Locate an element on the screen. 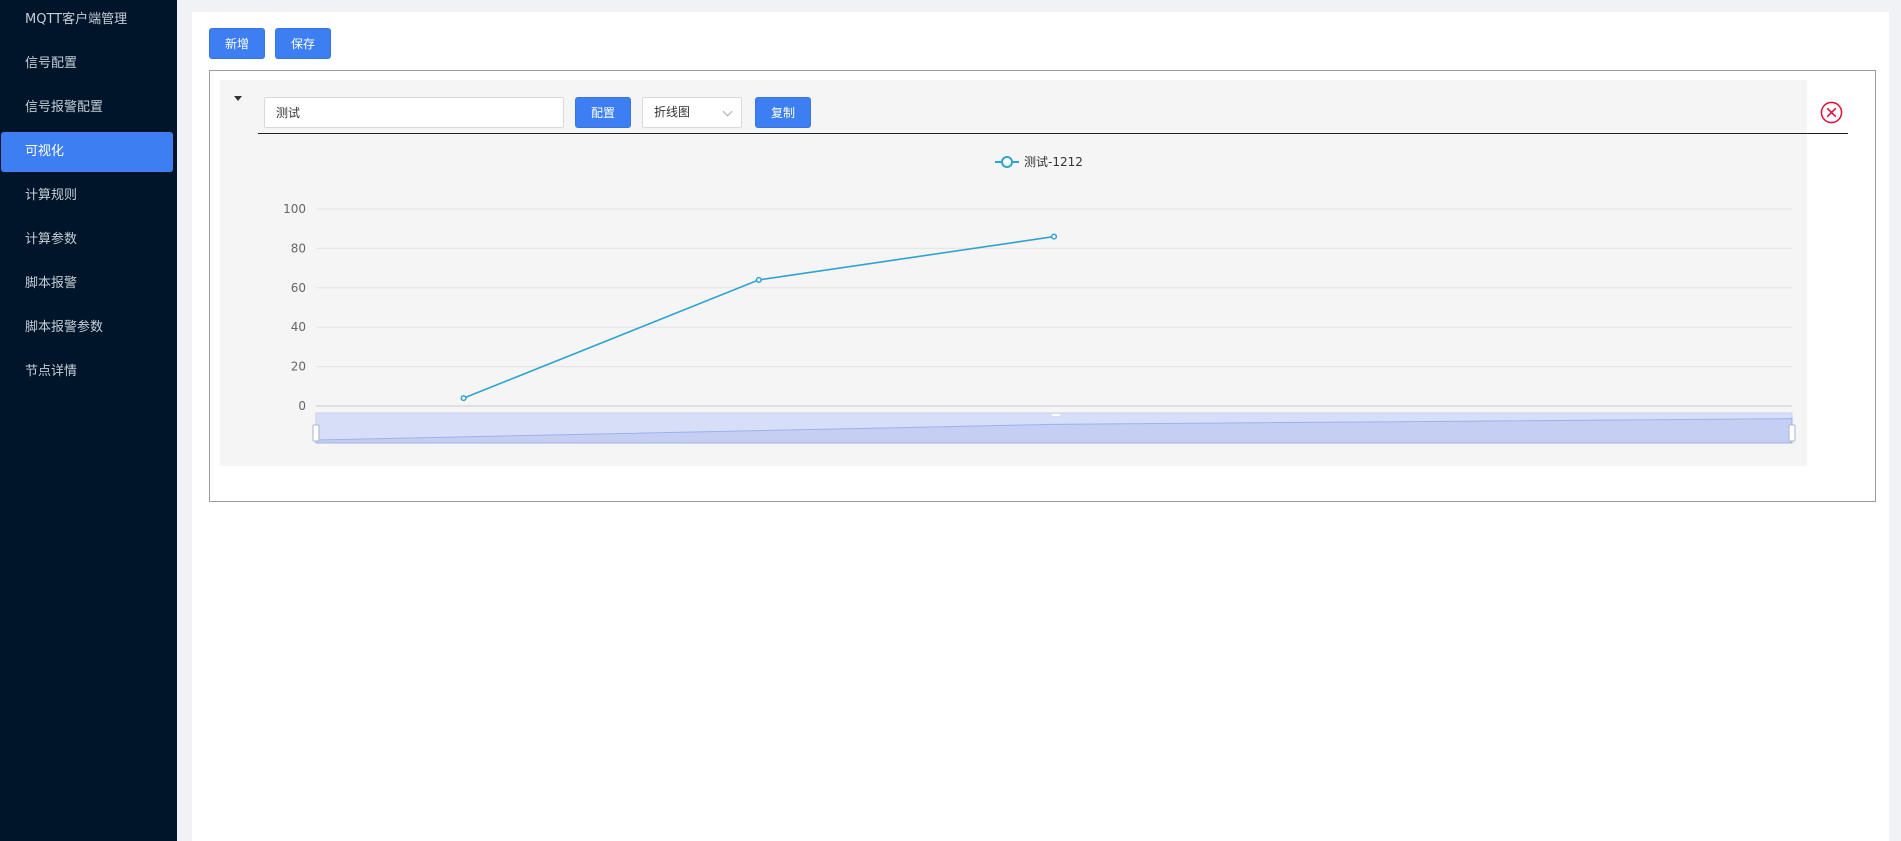 The height and width of the screenshot is (841, 1901). datazoom-move-handle is located at coordinates (1056, 415).